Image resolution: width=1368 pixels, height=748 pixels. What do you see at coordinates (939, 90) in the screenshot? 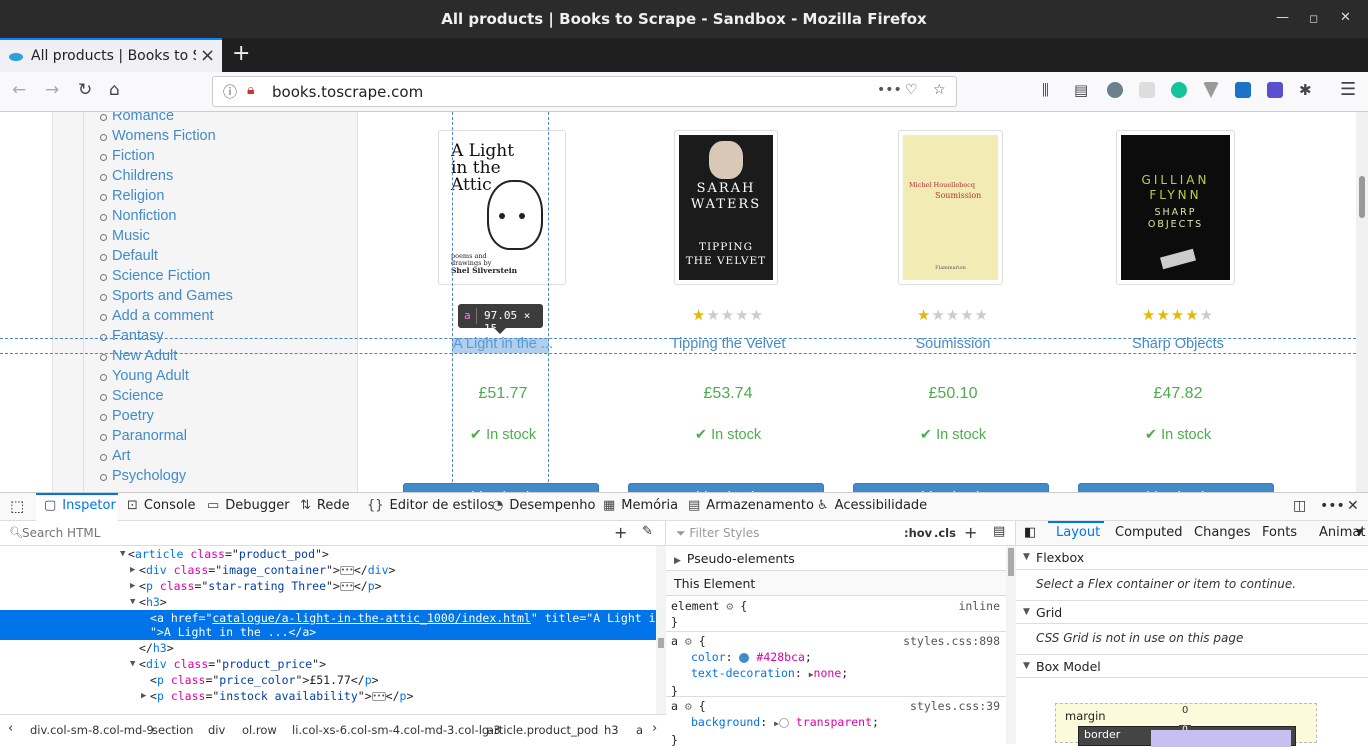
I see `bookmark-star-icon: ☆` at bounding box center [939, 90].